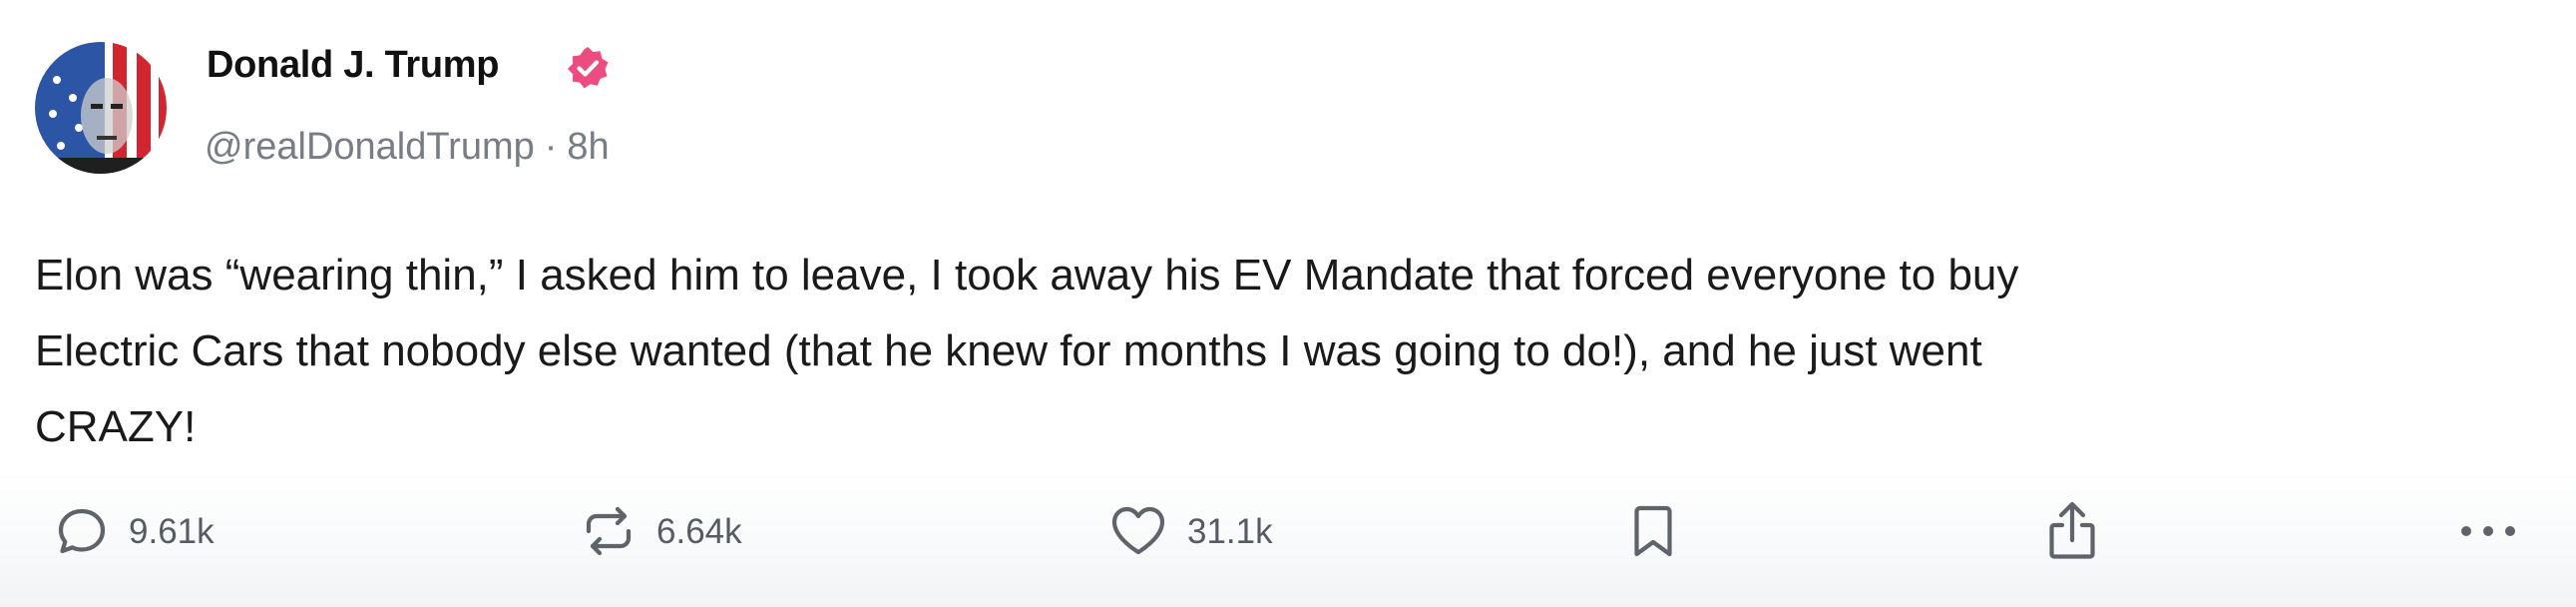  What do you see at coordinates (101, 108) in the screenshot?
I see `avatar` at bounding box center [101, 108].